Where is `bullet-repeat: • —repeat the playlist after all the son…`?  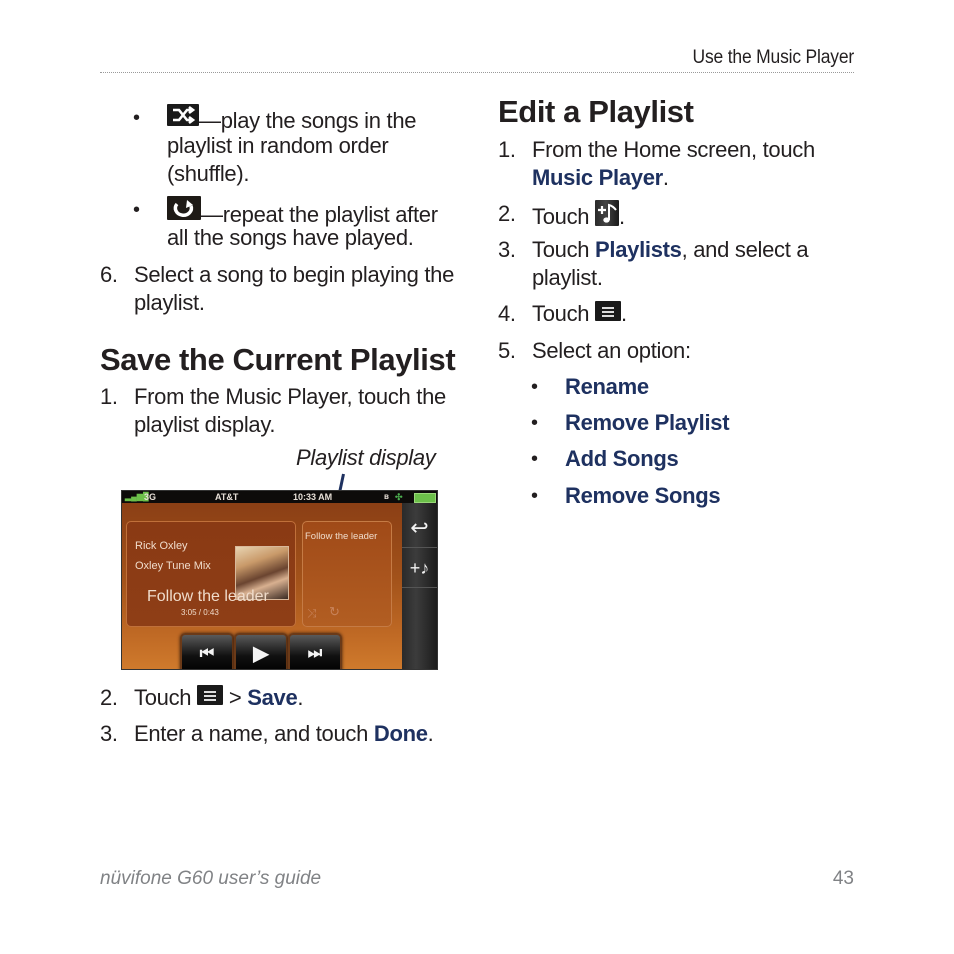
bullet-repeat: • —repeat the playlist after all the son… is located at coordinates (303, 224).